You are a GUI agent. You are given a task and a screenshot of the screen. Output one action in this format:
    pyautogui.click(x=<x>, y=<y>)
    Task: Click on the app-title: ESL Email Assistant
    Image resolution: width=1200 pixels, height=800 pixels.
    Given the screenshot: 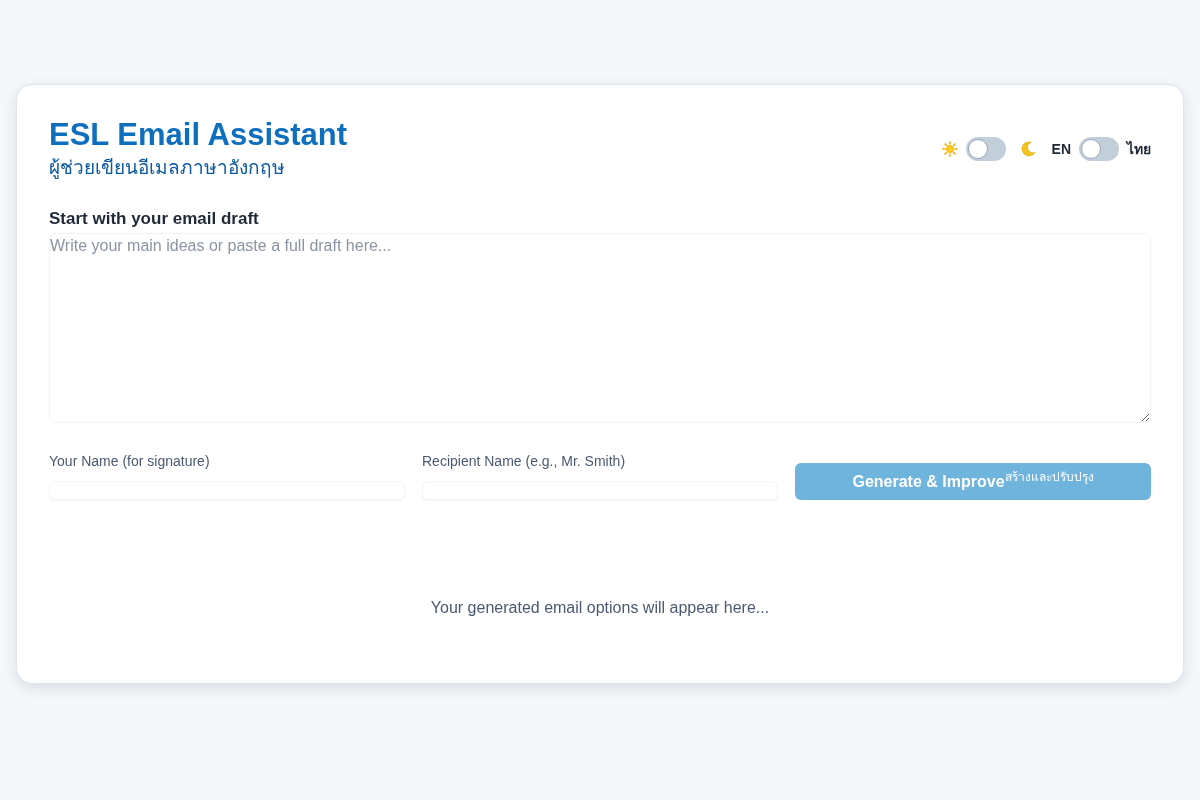 What is the action you would take?
    pyautogui.click(x=198, y=135)
    